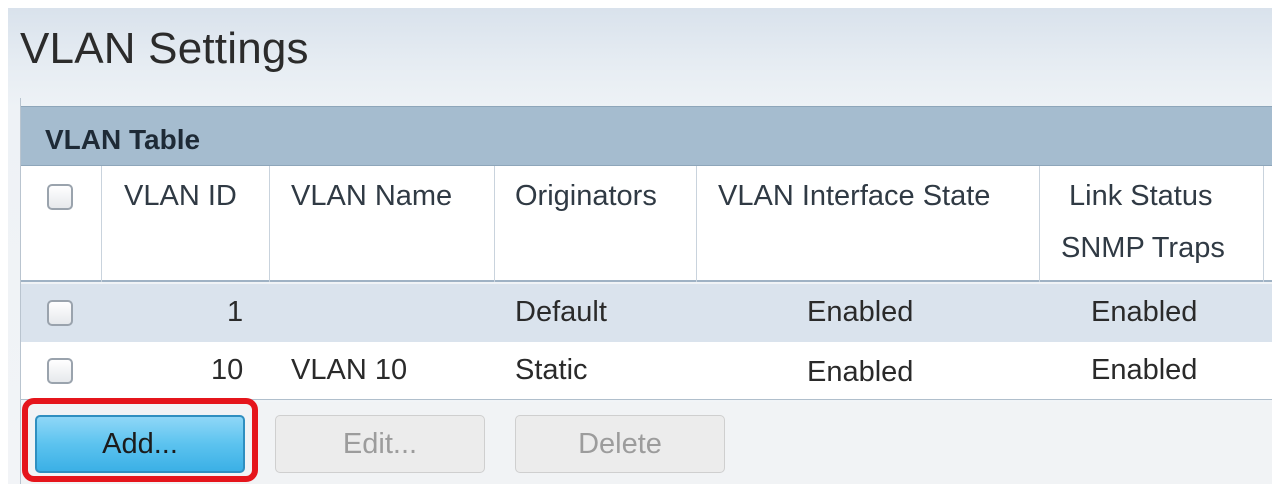  Describe the element at coordinates (646, 313) in the screenshot. I see `table-row: 1 Default Enabled Enabled` at that location.